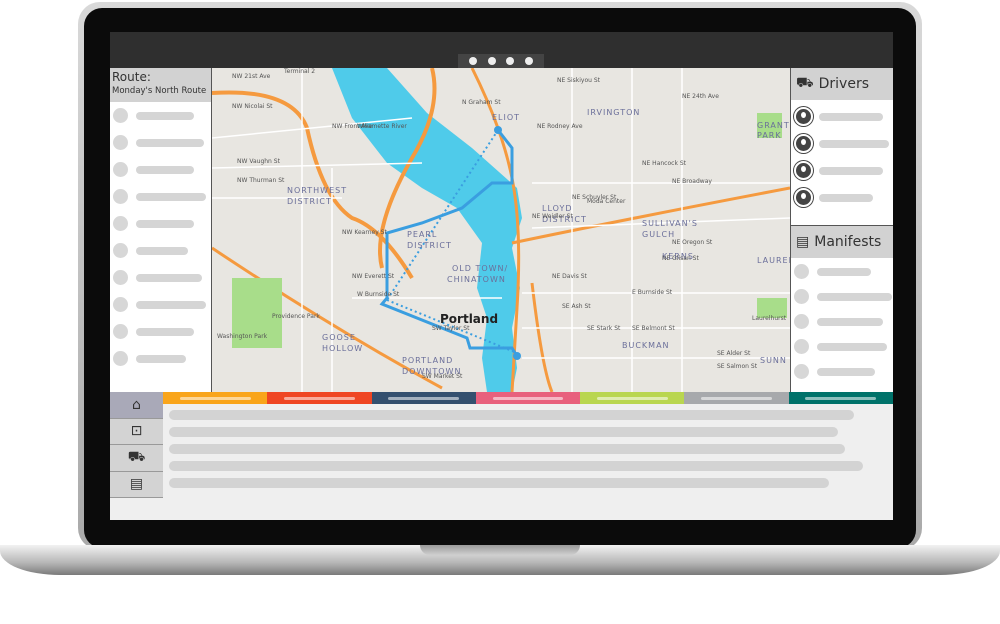 This screenshot has width=1000, height=624. Describe the element at coordinates (136, 485) in the screenshot. I see `nav-floppy-disk: ▤` at that location.